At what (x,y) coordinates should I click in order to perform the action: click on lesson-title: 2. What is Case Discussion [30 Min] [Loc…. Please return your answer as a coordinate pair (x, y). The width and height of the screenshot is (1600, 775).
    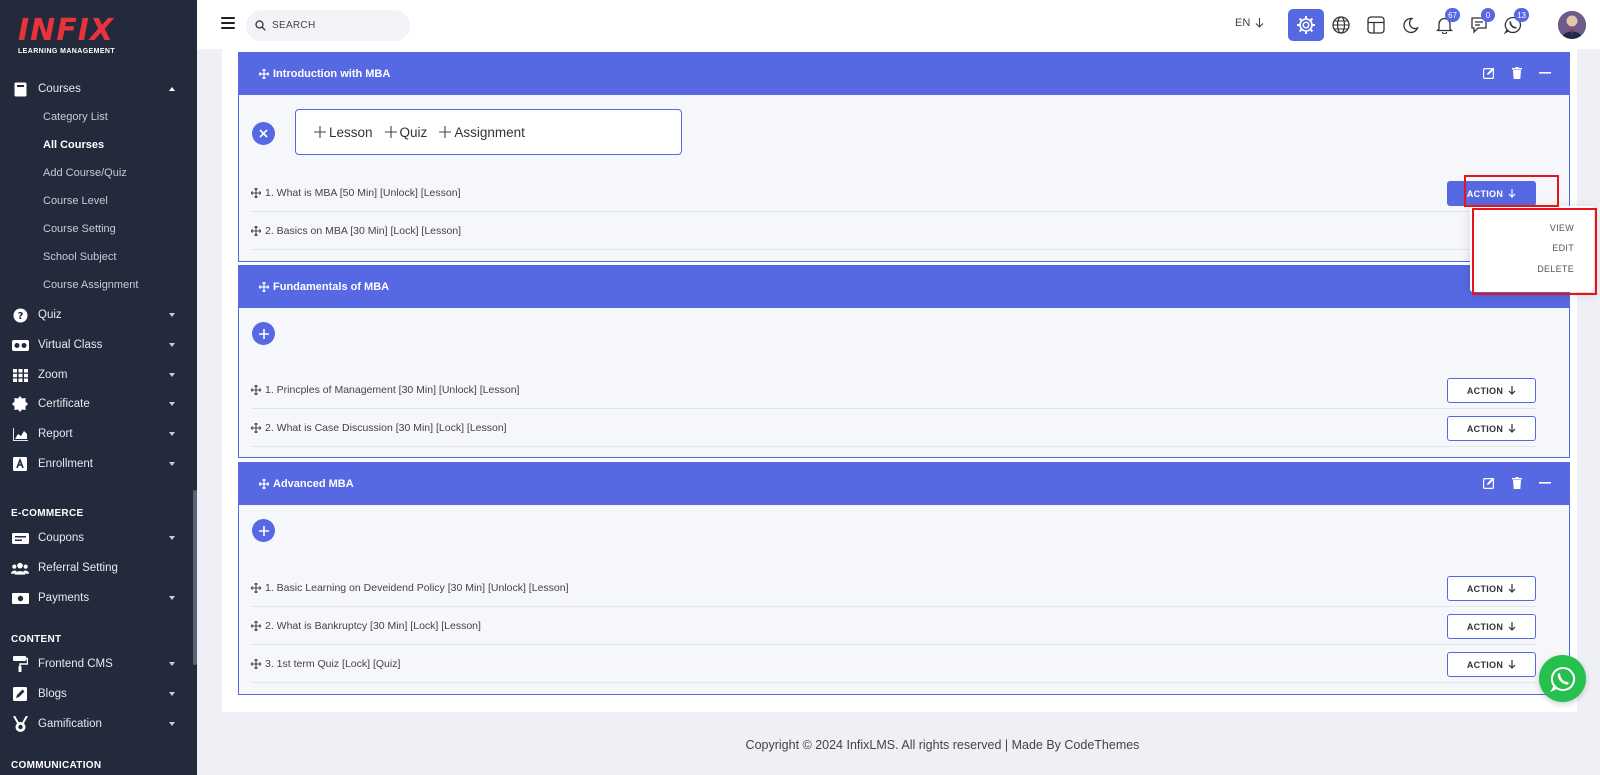
    Looking at the image, I should click on (386, 427).